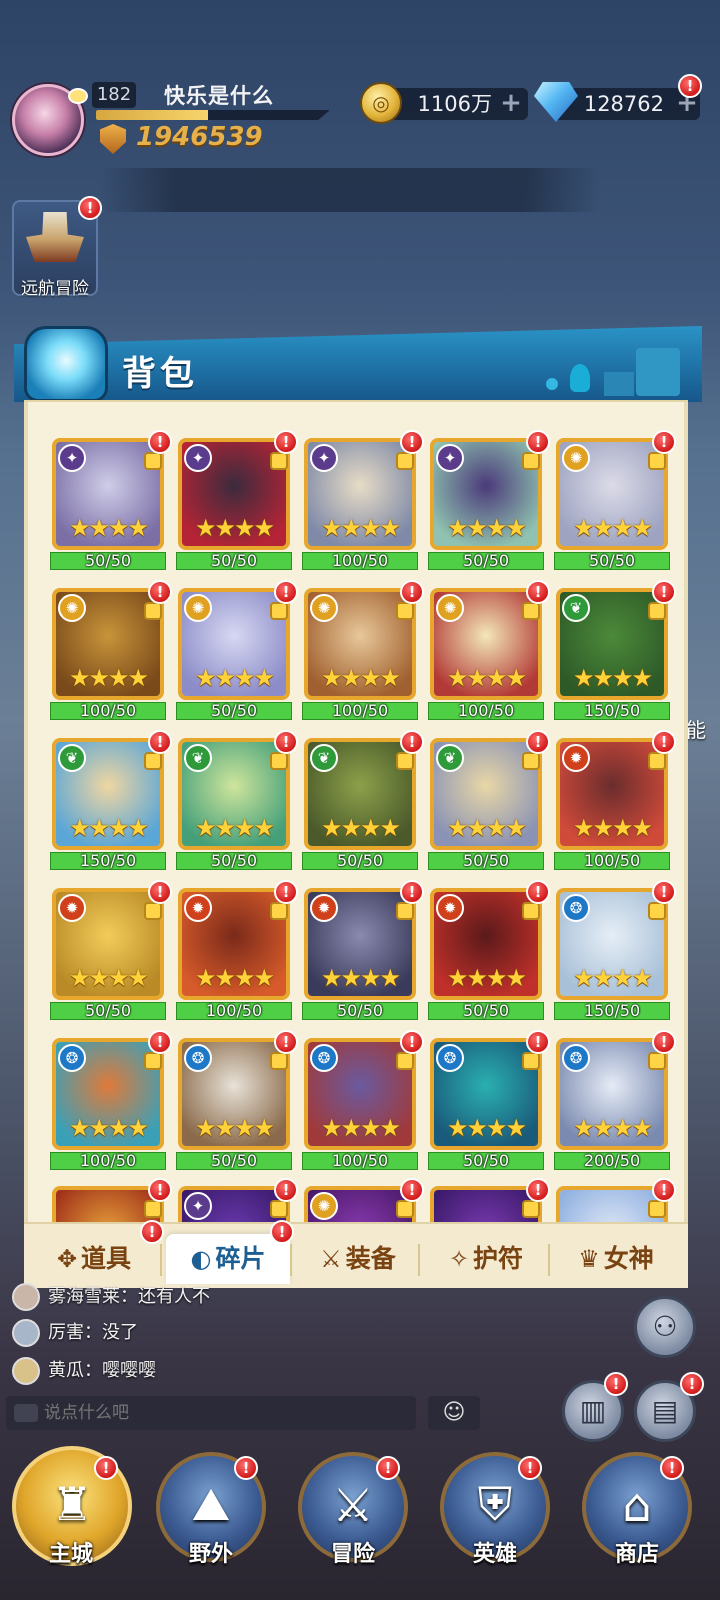 Image resolution: width=720 pixels, height=1600 pixels. I want to click on voyage-label: 远航冒险, so click(55, 289).